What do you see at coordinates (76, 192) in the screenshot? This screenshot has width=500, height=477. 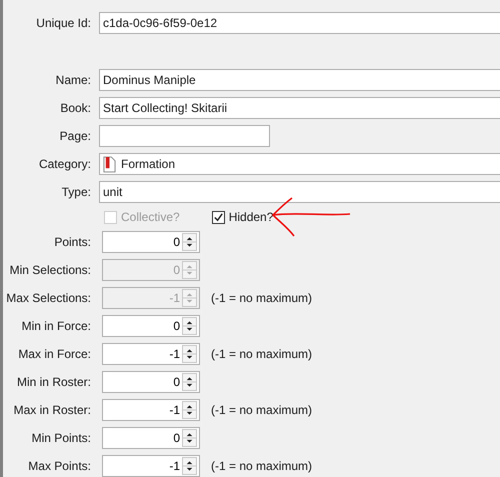 I see `field-label: Type:` at bounding box center [76, 192].